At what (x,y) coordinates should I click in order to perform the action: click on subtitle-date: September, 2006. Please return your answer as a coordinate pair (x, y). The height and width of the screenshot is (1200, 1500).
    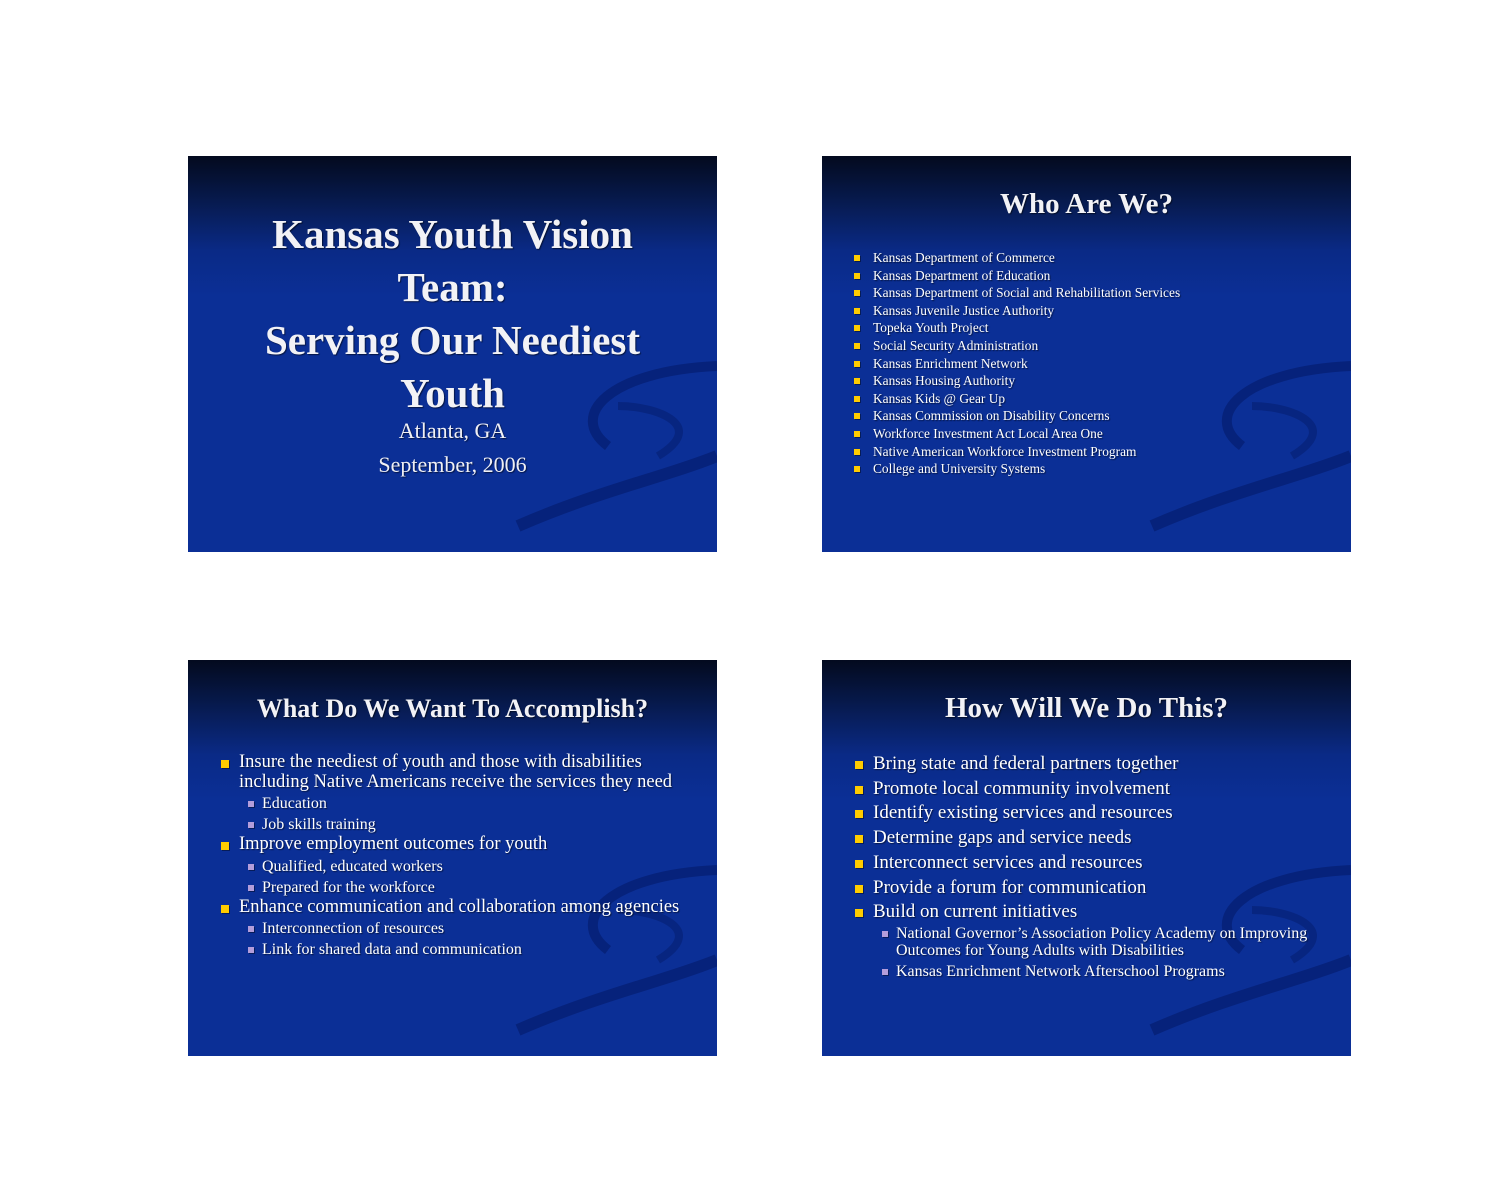
    Looking at the image, I should click on (452, 464).